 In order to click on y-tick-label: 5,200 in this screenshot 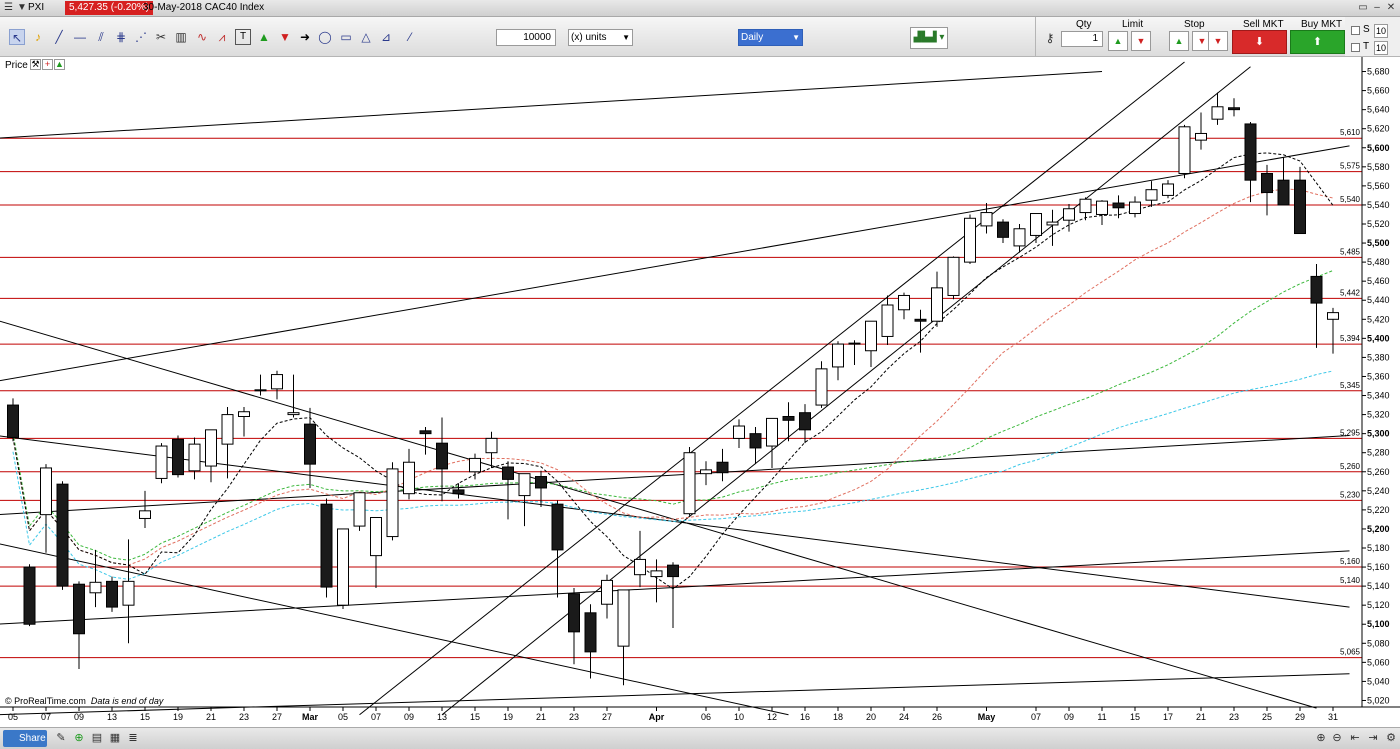, I will do `click(1378, 529)`.